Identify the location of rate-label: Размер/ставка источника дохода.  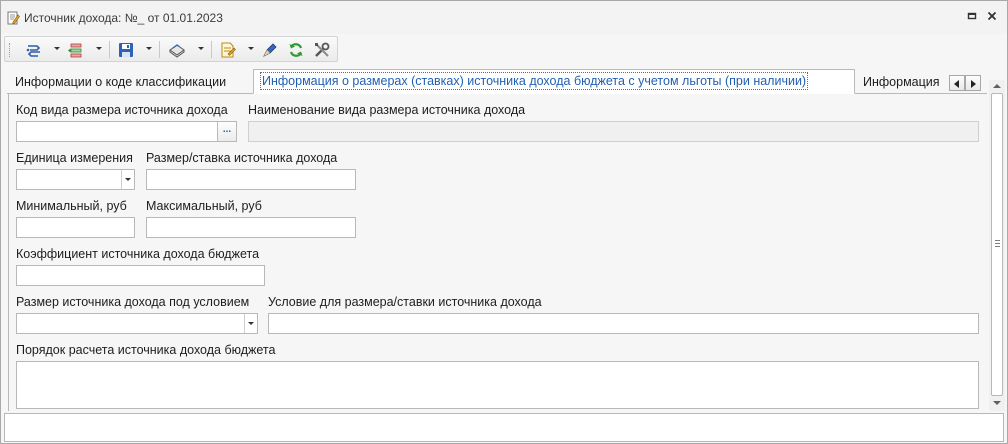
(242, 158).